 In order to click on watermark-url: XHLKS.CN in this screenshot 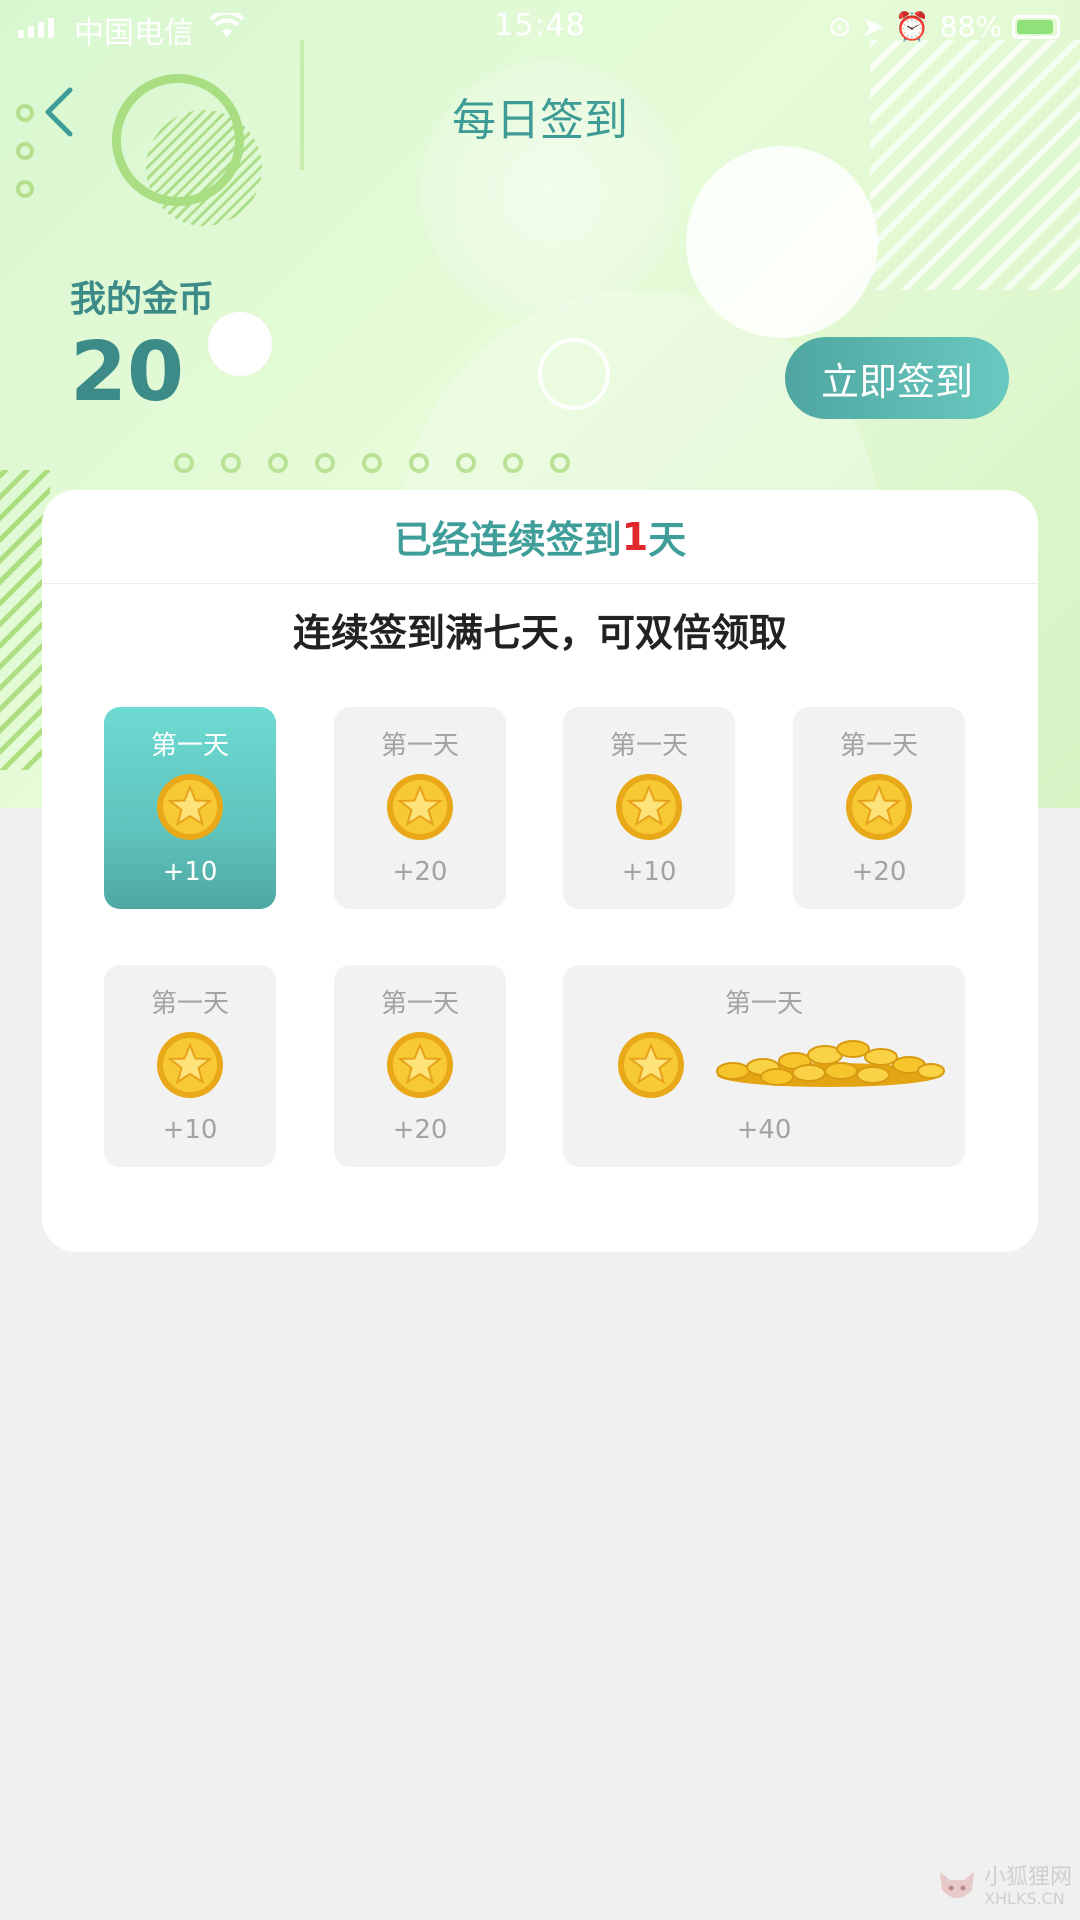, I will do `click(1024, 1899)`.